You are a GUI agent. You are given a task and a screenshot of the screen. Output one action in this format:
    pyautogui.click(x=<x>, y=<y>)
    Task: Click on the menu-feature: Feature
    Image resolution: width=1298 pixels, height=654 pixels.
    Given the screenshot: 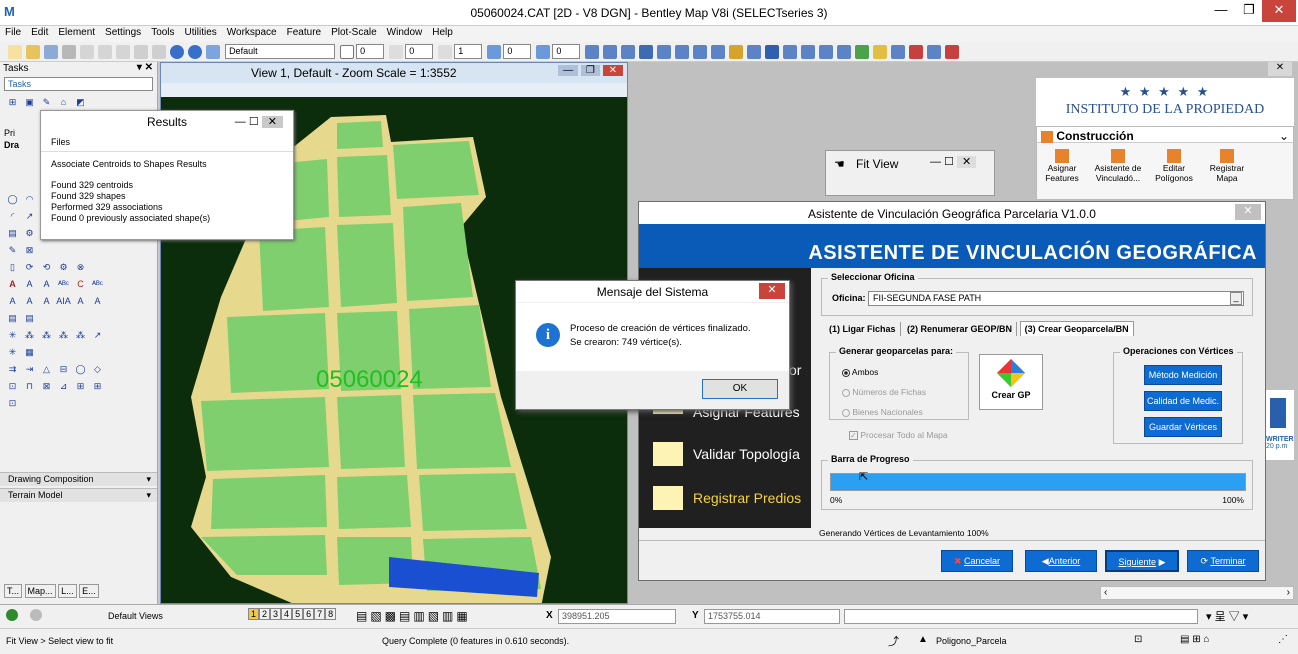 What is the action you would take?
    pyautogui.click(x=304, y=32)
    